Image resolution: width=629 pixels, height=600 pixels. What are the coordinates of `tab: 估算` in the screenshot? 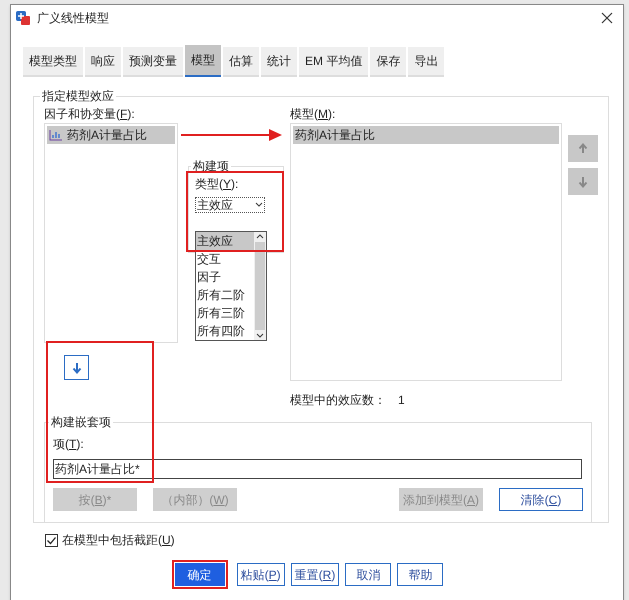 It's located at (241, 62).